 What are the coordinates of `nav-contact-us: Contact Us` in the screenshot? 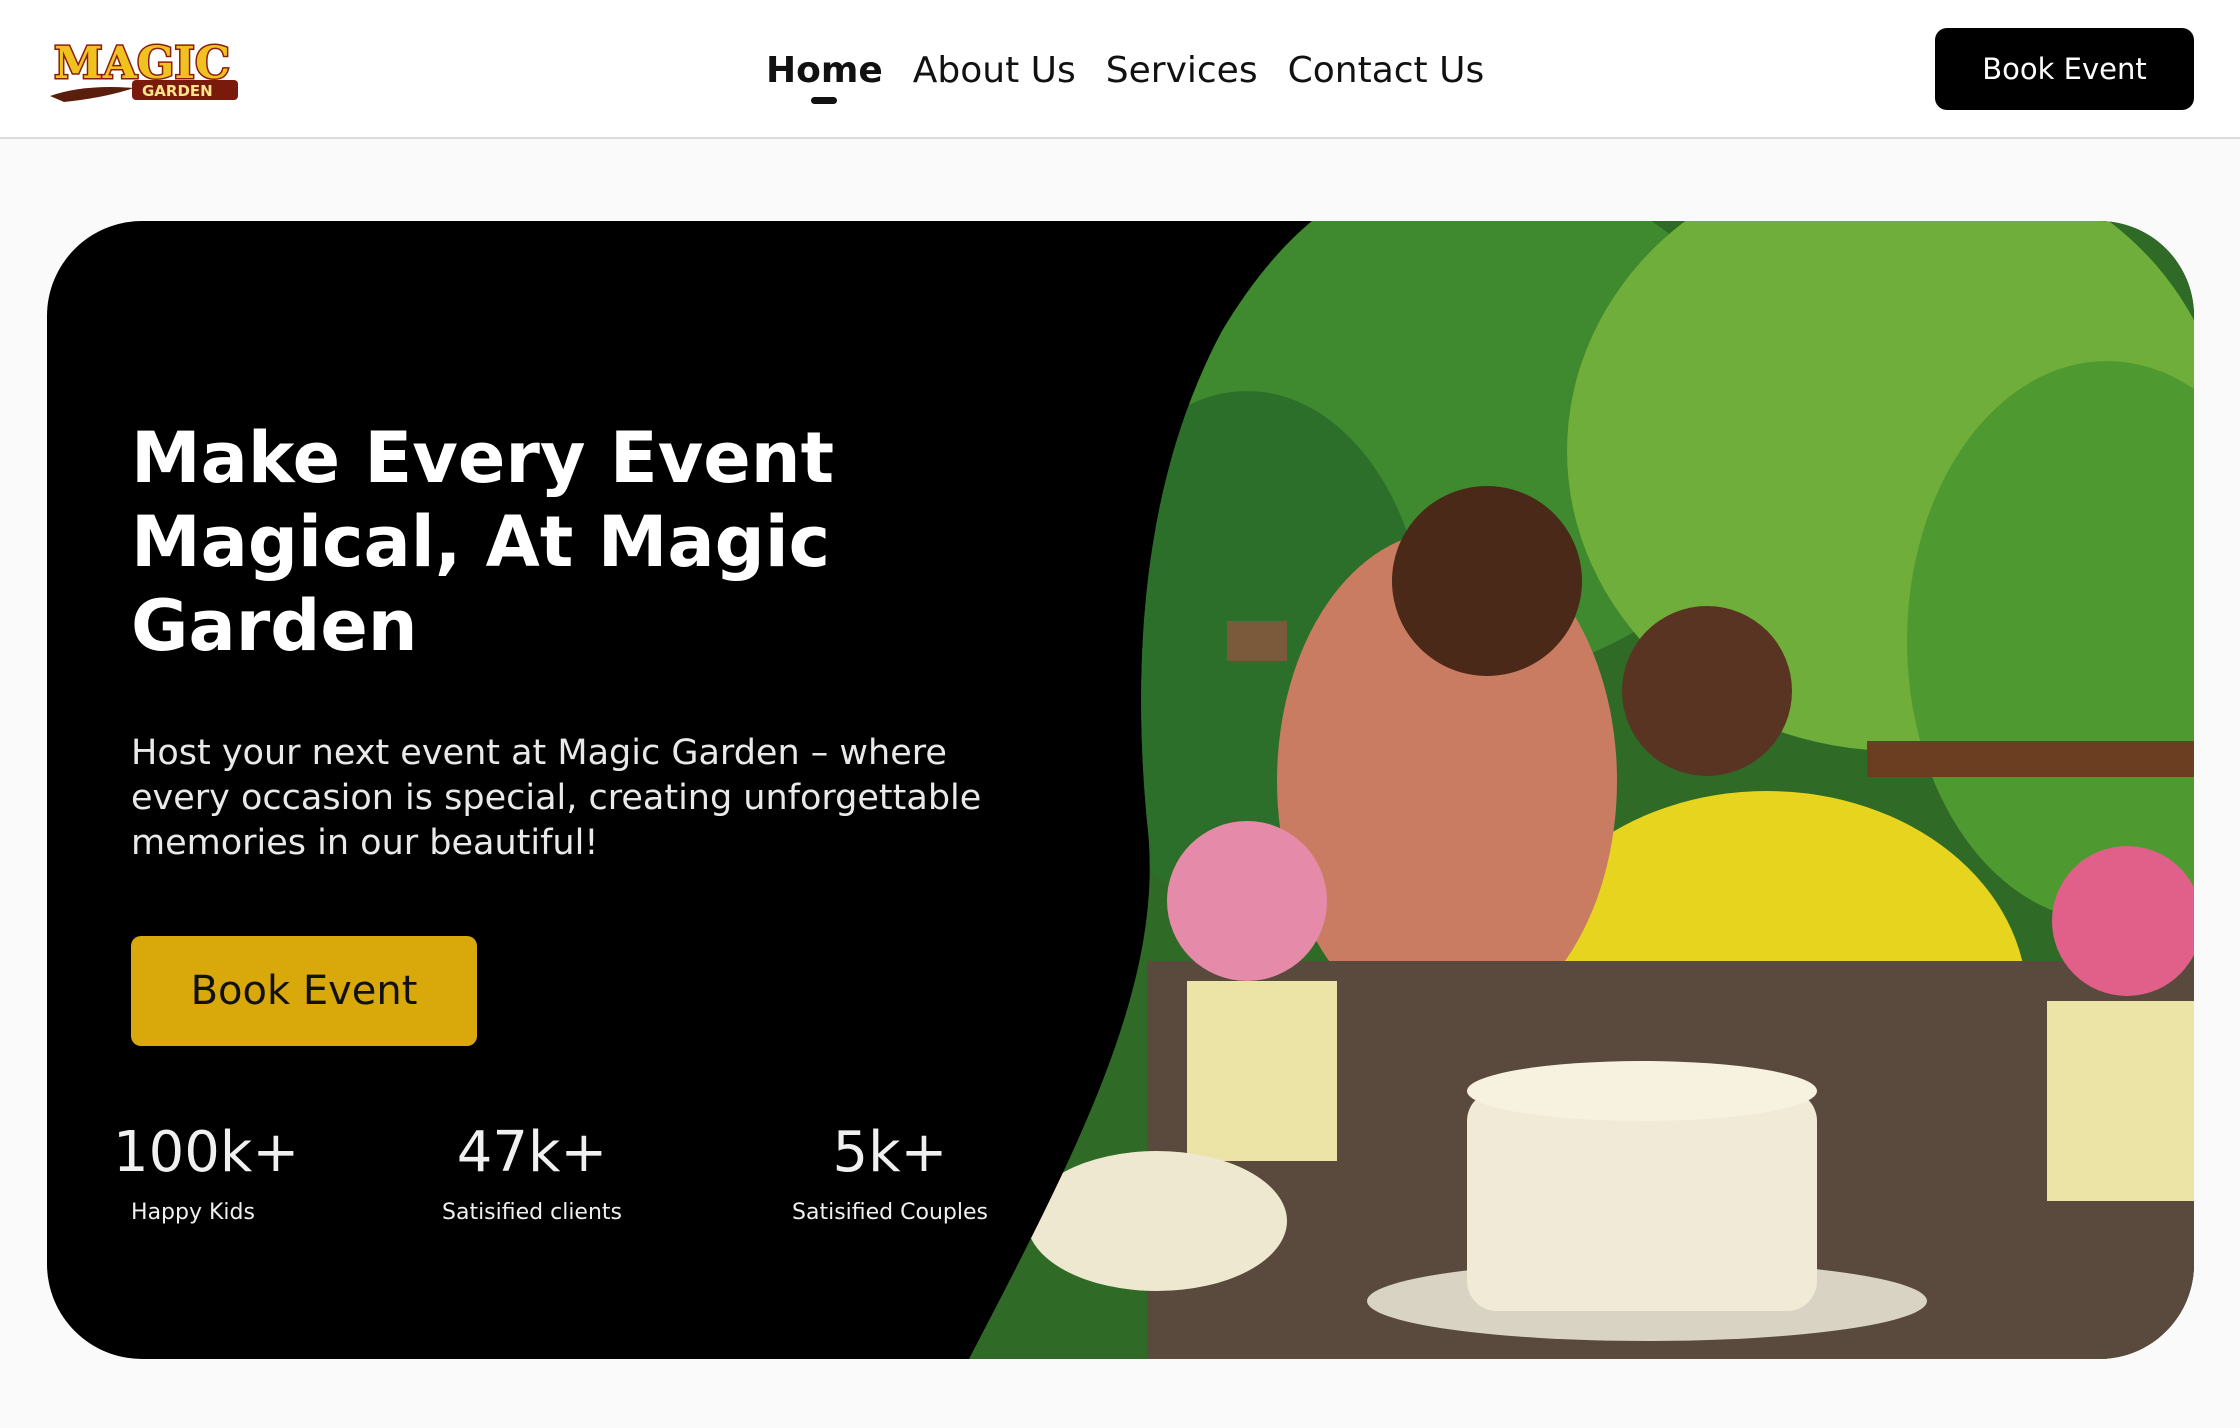 It's located at (1386, 71).